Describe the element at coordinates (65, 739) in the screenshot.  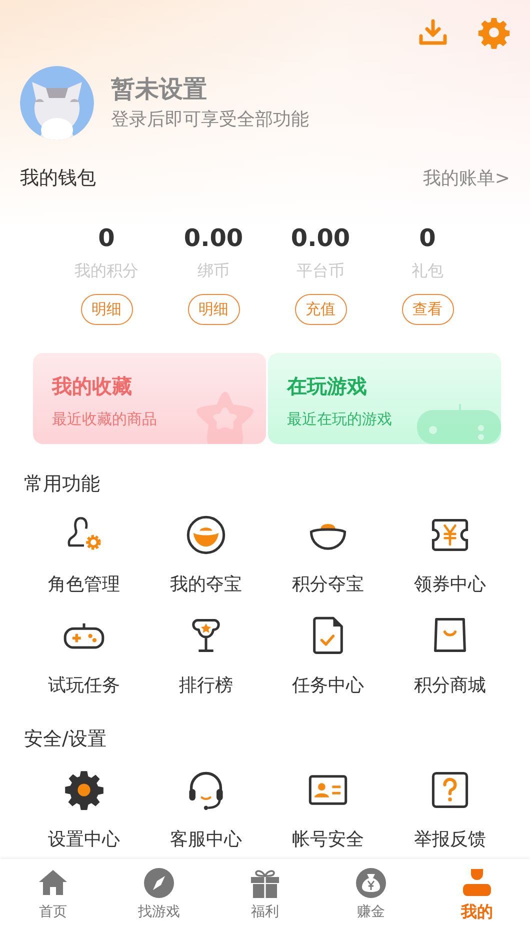
I see `section-title: 安全/设置` at that location.